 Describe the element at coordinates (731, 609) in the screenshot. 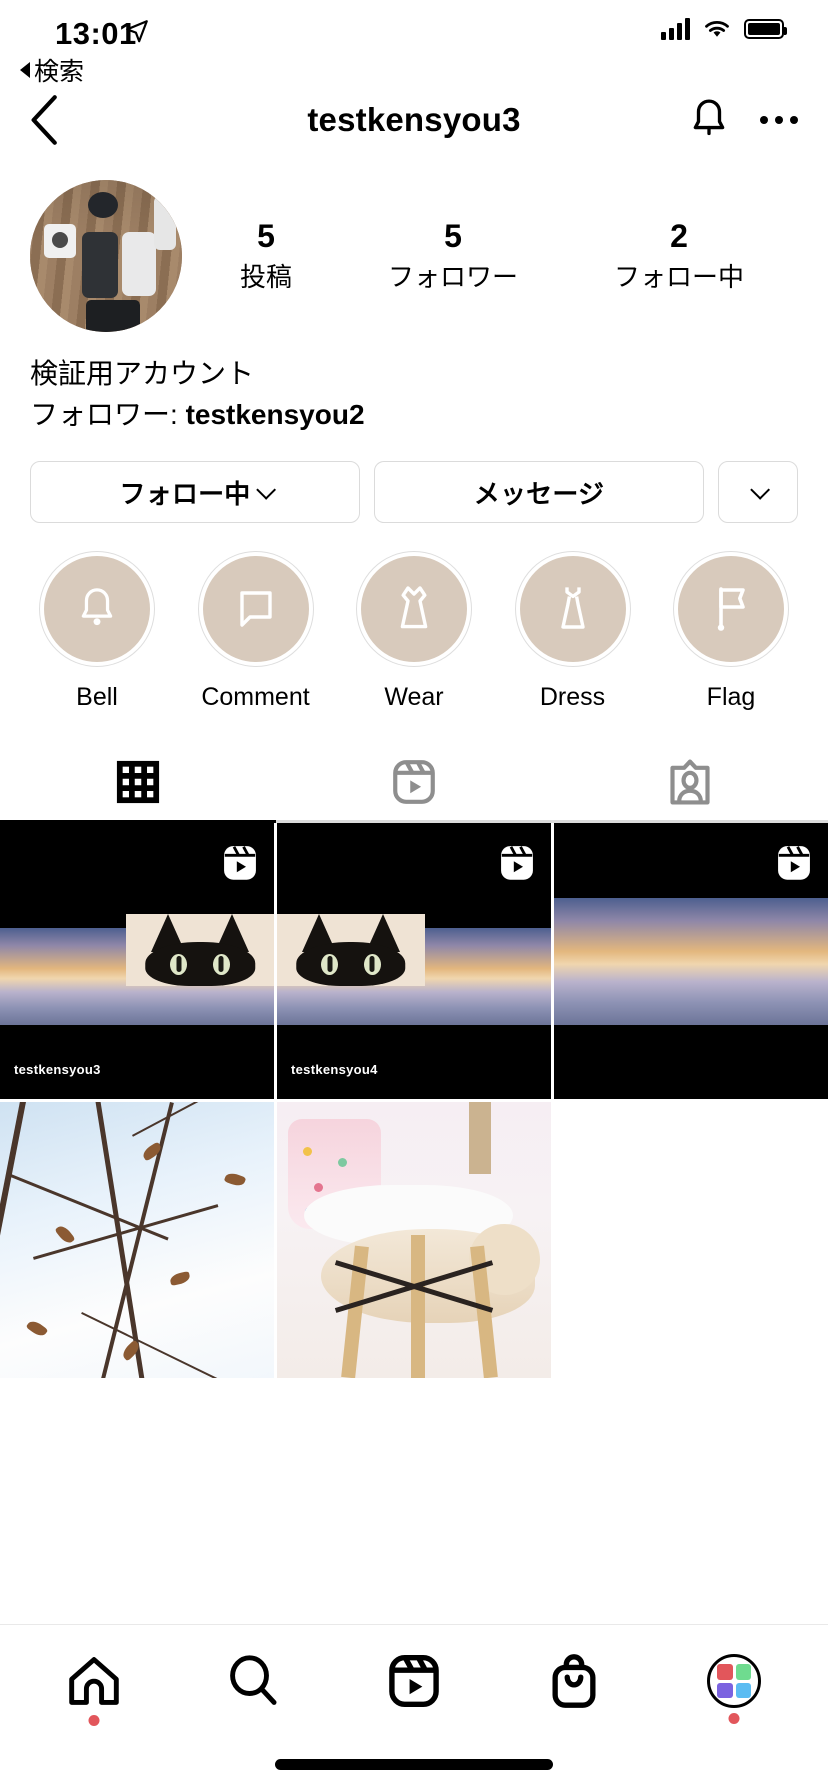

I see `flag-icon` at that location.